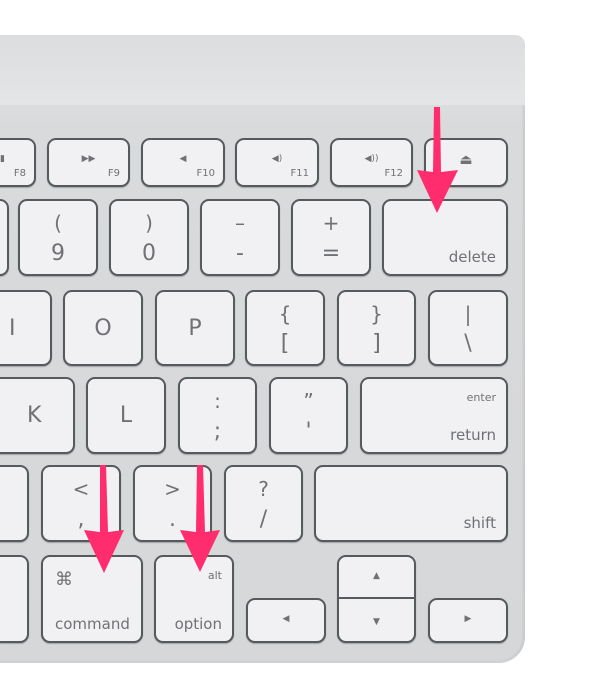 The height and width of the screenshot is (700, 600). I want to click on arrow-to-command-icon, so click(104, 519).